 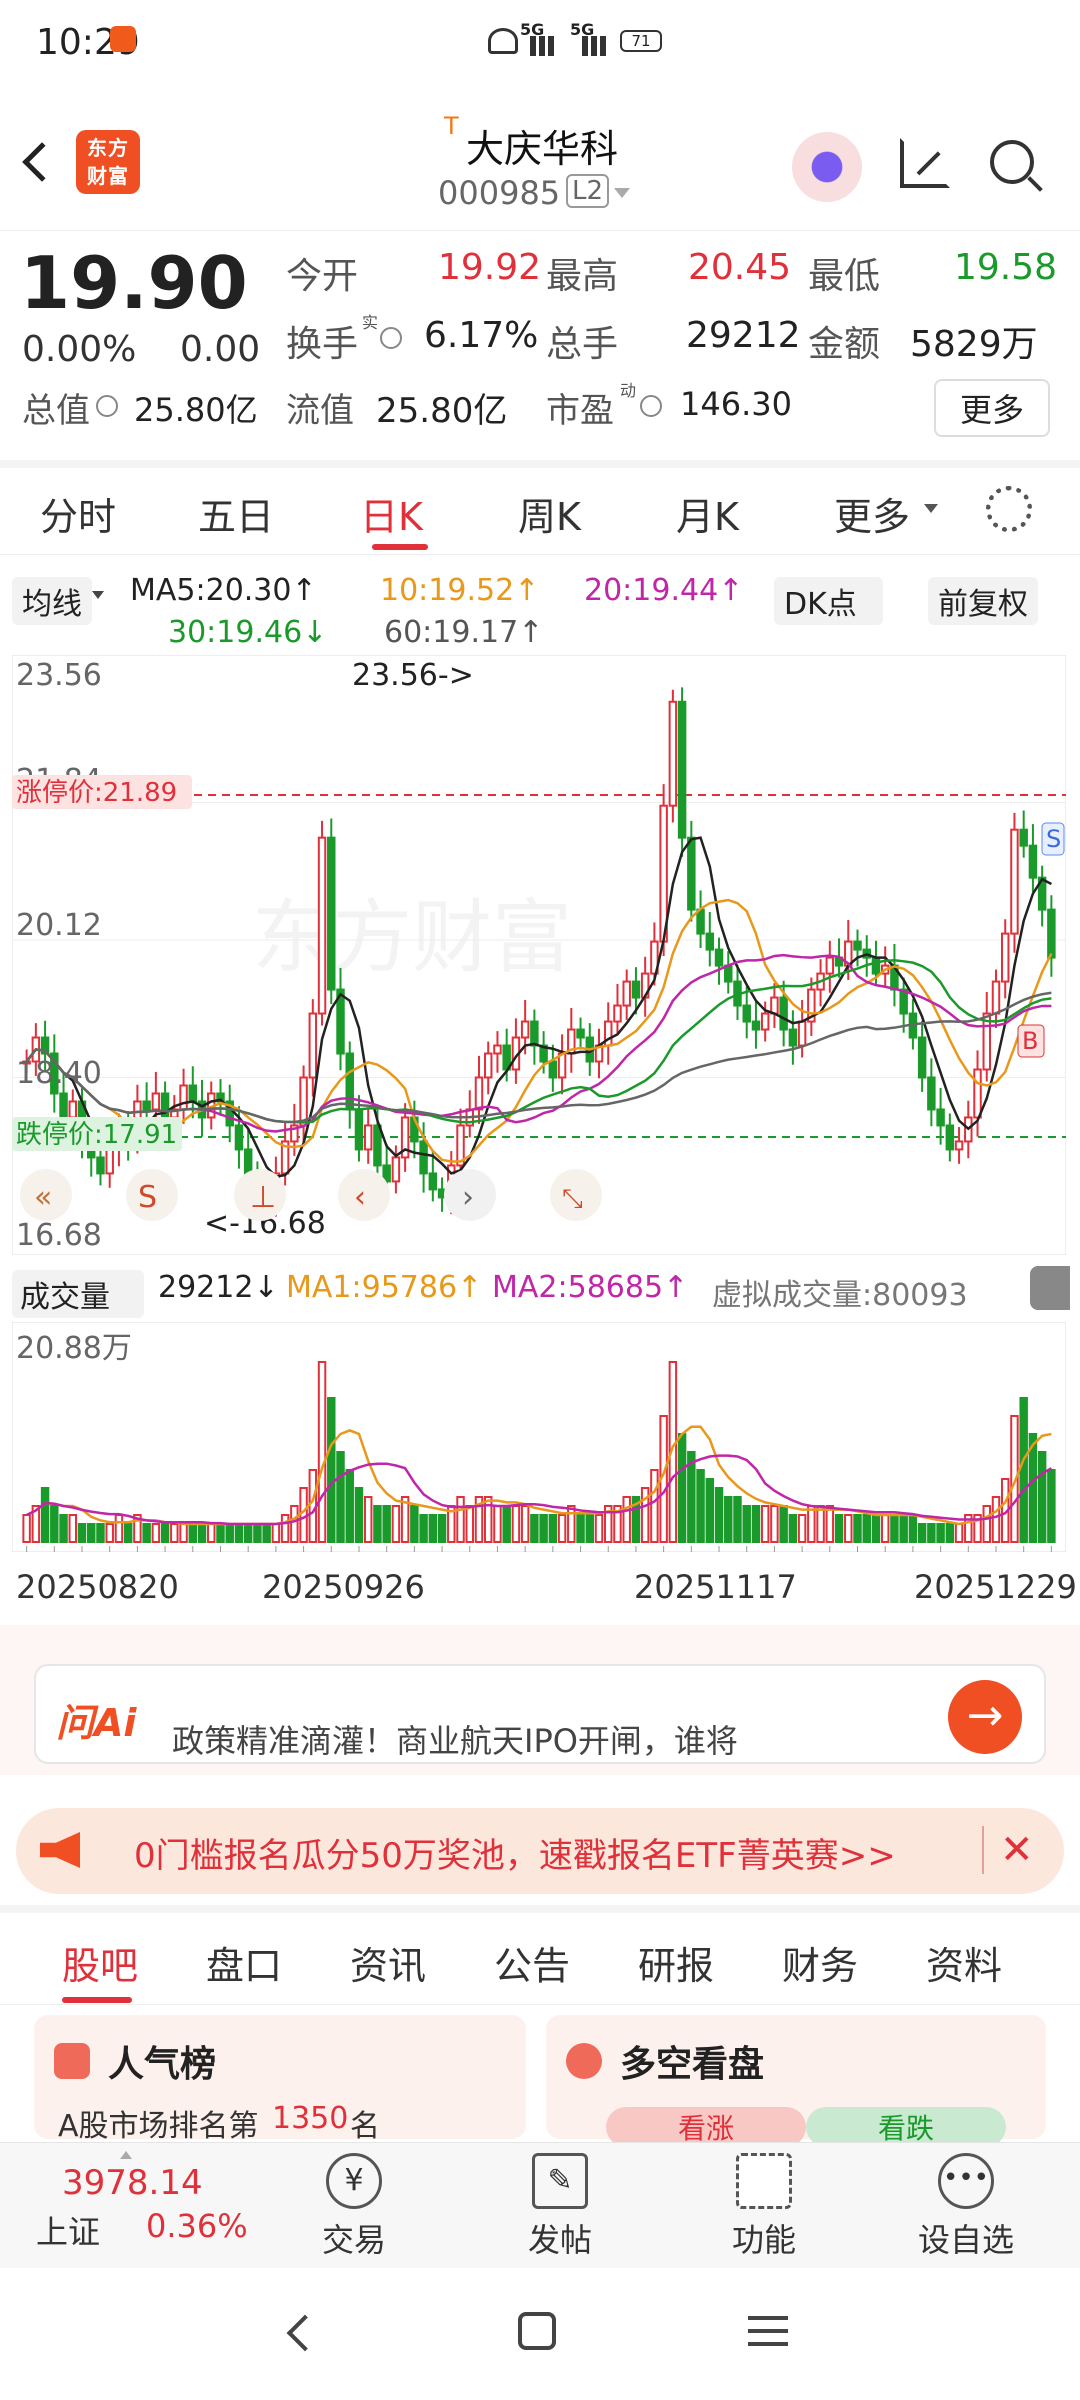 I want to click on bullish-button: 看涨, so click(x=706, y=2127).